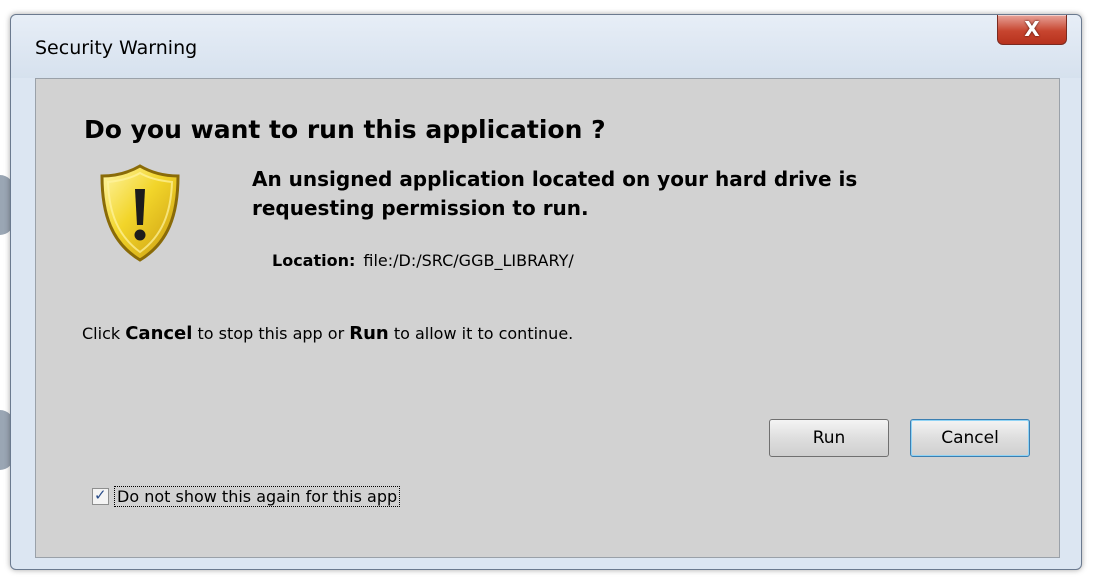 This screenshot has width=1093, height=579. I want to click on do-not-show-again-row: ✓ Do not show this again for this app, so click(246, 496).